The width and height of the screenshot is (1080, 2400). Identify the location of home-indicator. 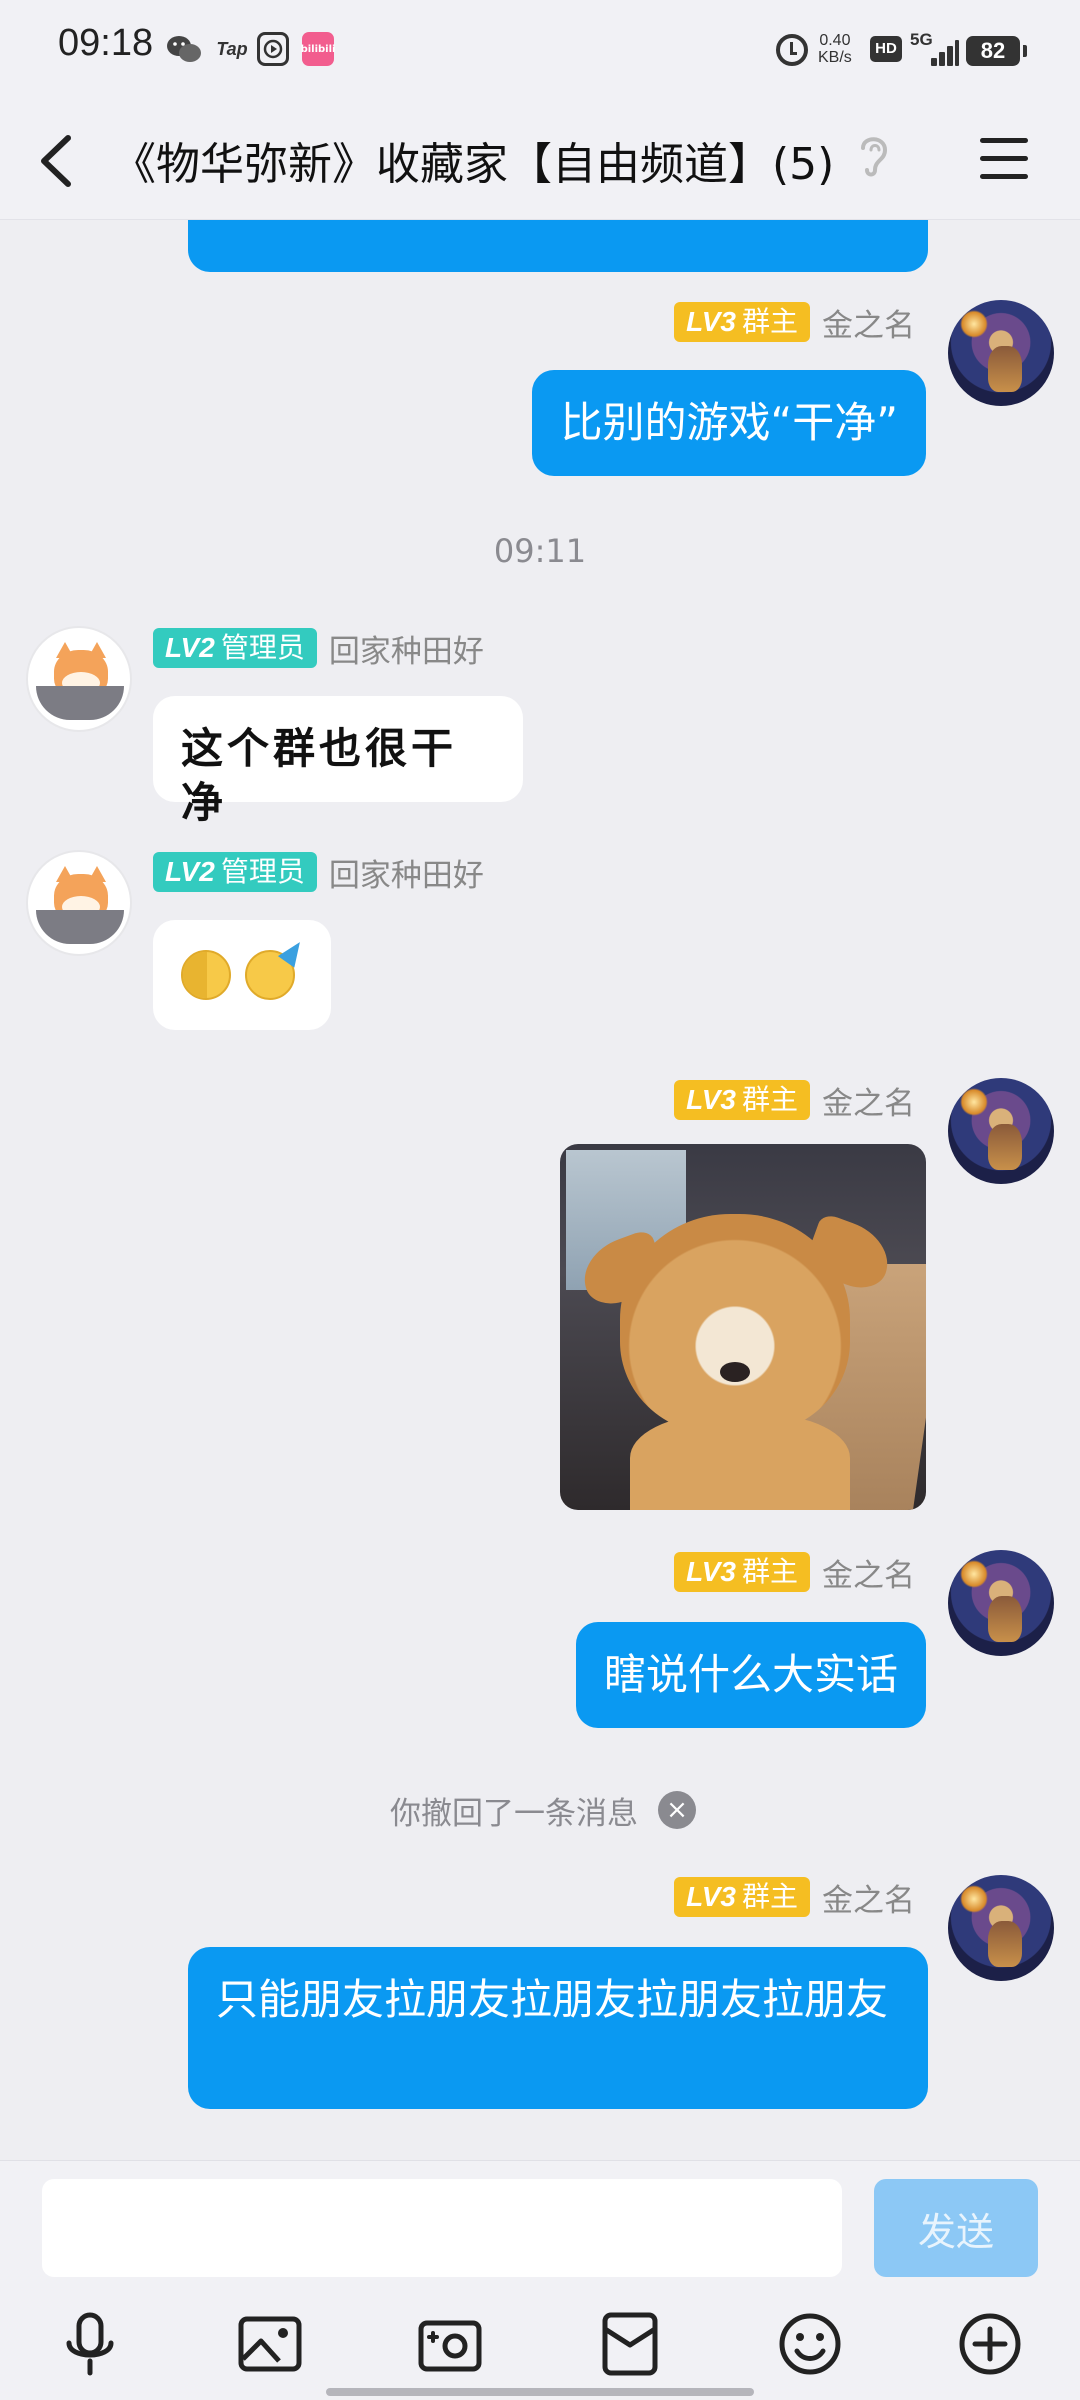
(540, 2392).